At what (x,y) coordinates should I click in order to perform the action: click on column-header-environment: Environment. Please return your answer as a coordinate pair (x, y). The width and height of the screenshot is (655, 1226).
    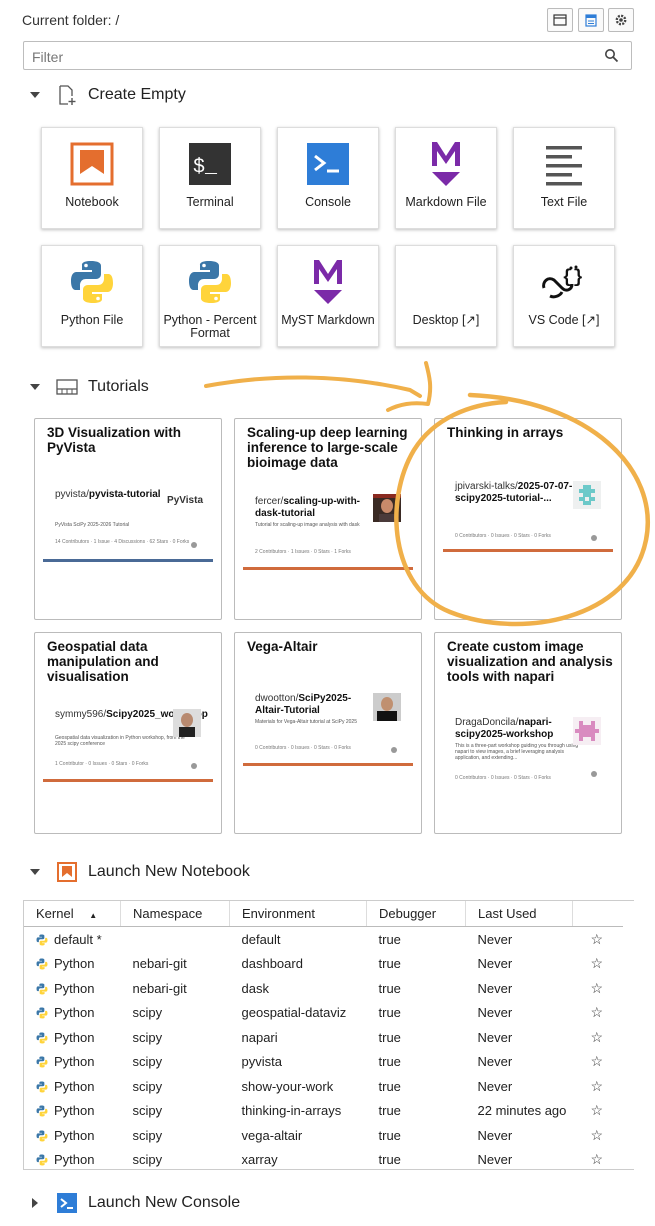
    Looking at the image, I should click on (298, 914).